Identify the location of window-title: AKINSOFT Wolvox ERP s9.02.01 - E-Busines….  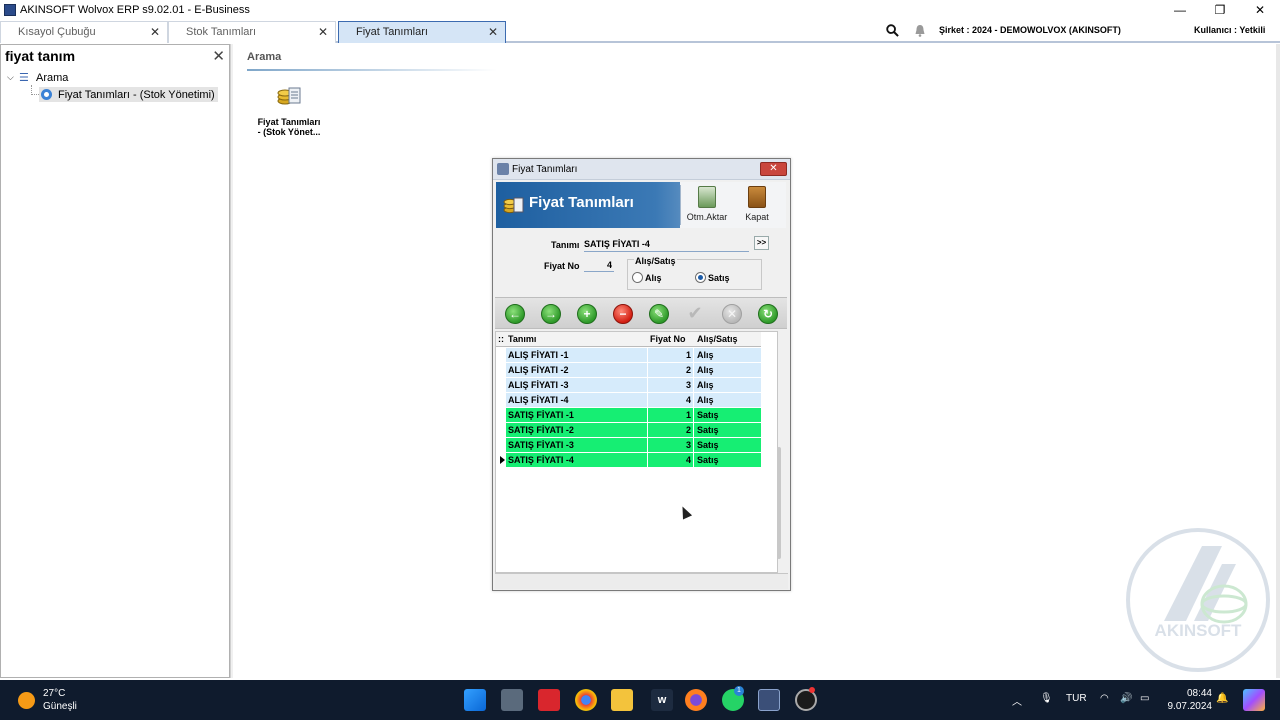
(135, 10).